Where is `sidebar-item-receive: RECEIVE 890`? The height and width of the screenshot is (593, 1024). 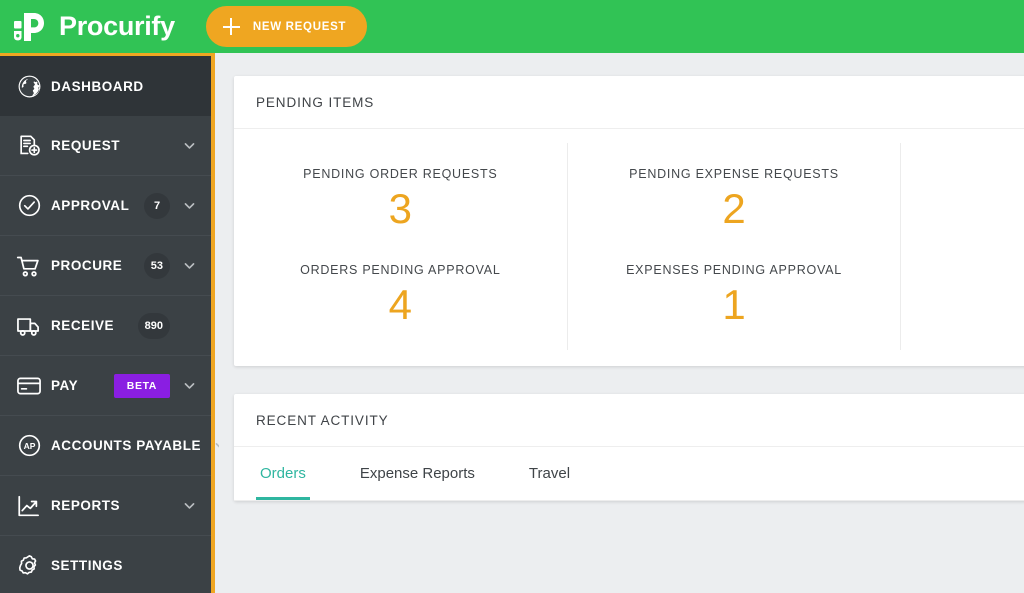
sidebar-item-receive: RECEIVE 890 is located at coordinates (105, 326).